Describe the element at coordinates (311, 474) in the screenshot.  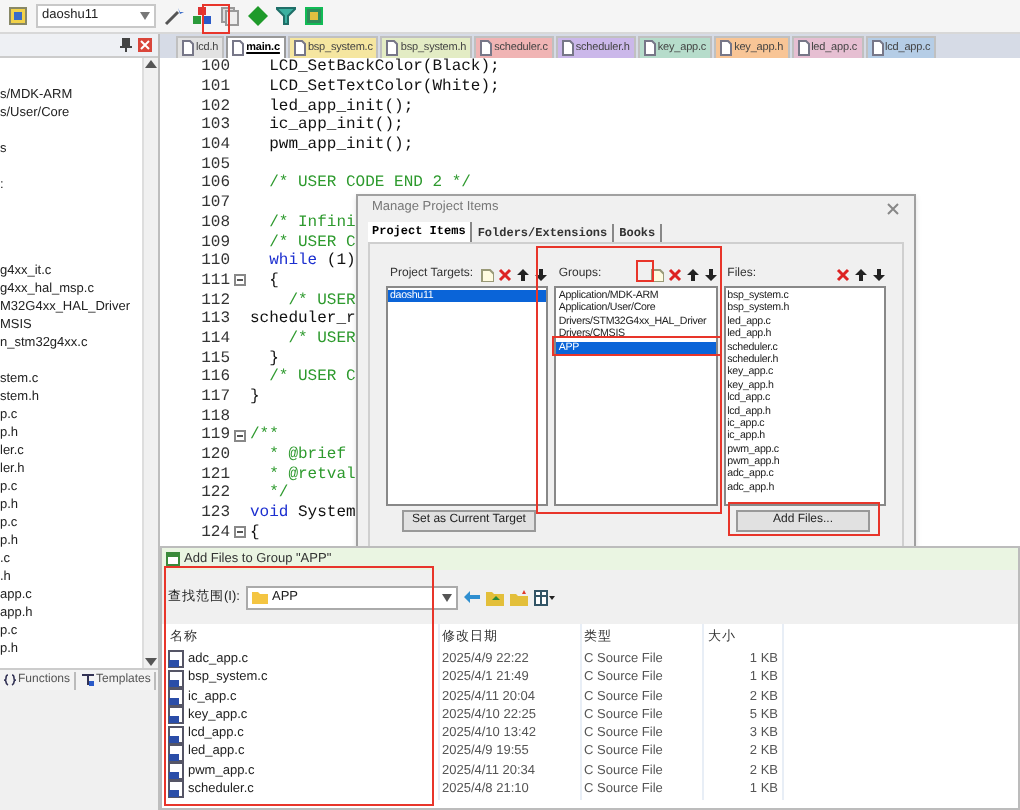
I see `code-line: * @retval` at that location.